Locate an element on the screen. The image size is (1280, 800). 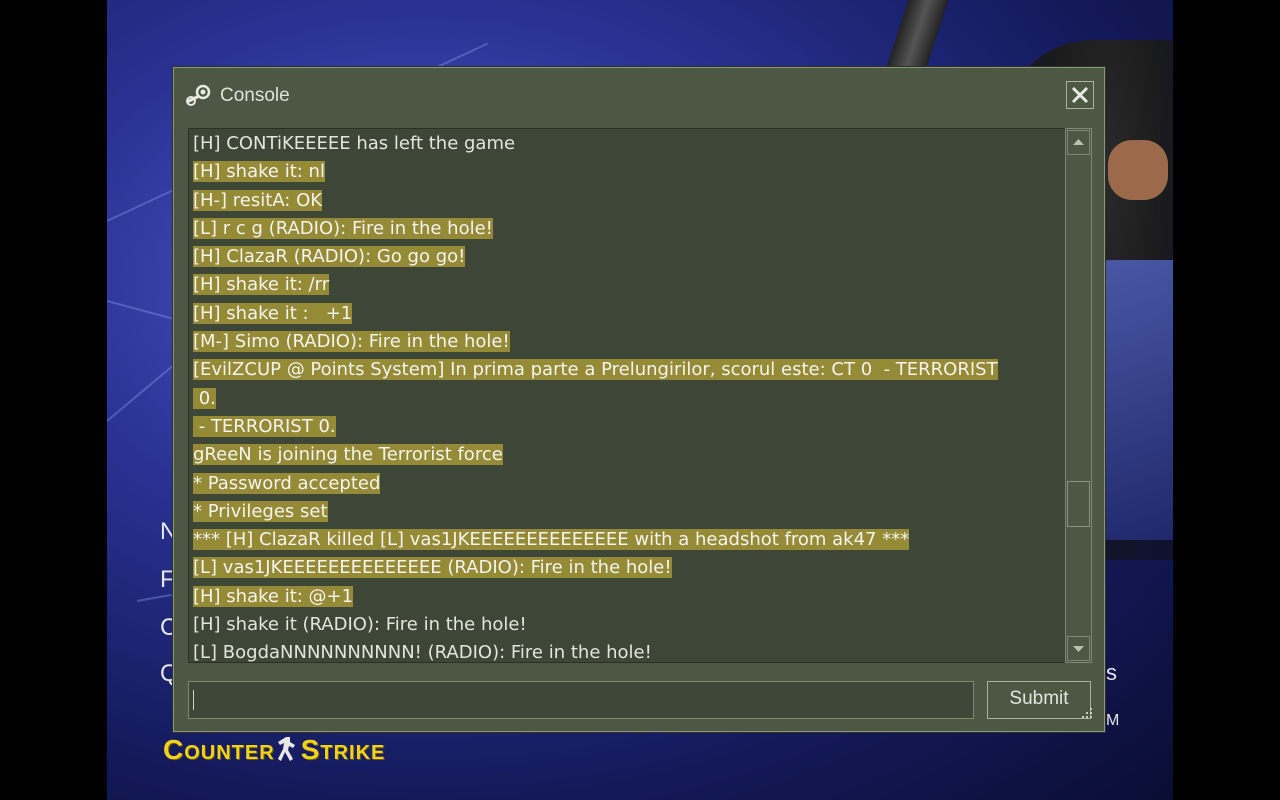
console-line: - TERRORIST 0. is located at coordinates (629, 427).